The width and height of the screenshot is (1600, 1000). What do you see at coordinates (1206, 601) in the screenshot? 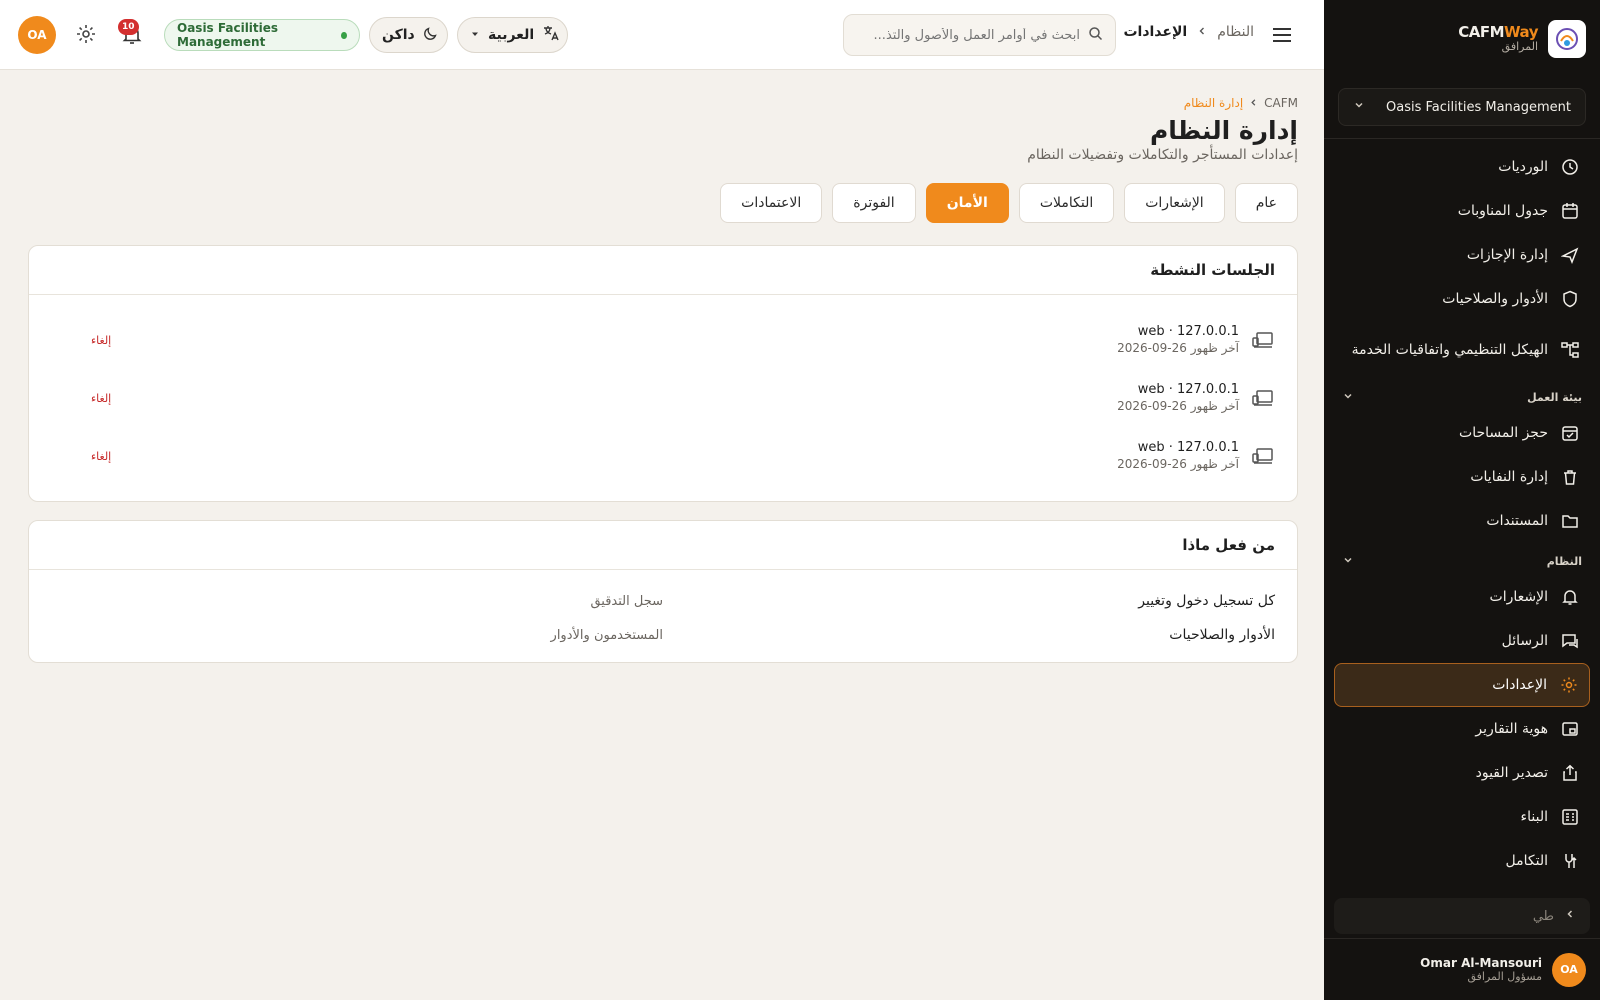
I see `audit-item: كل تسجيل دخول وتغيير` at bounding box center [1206, 601].